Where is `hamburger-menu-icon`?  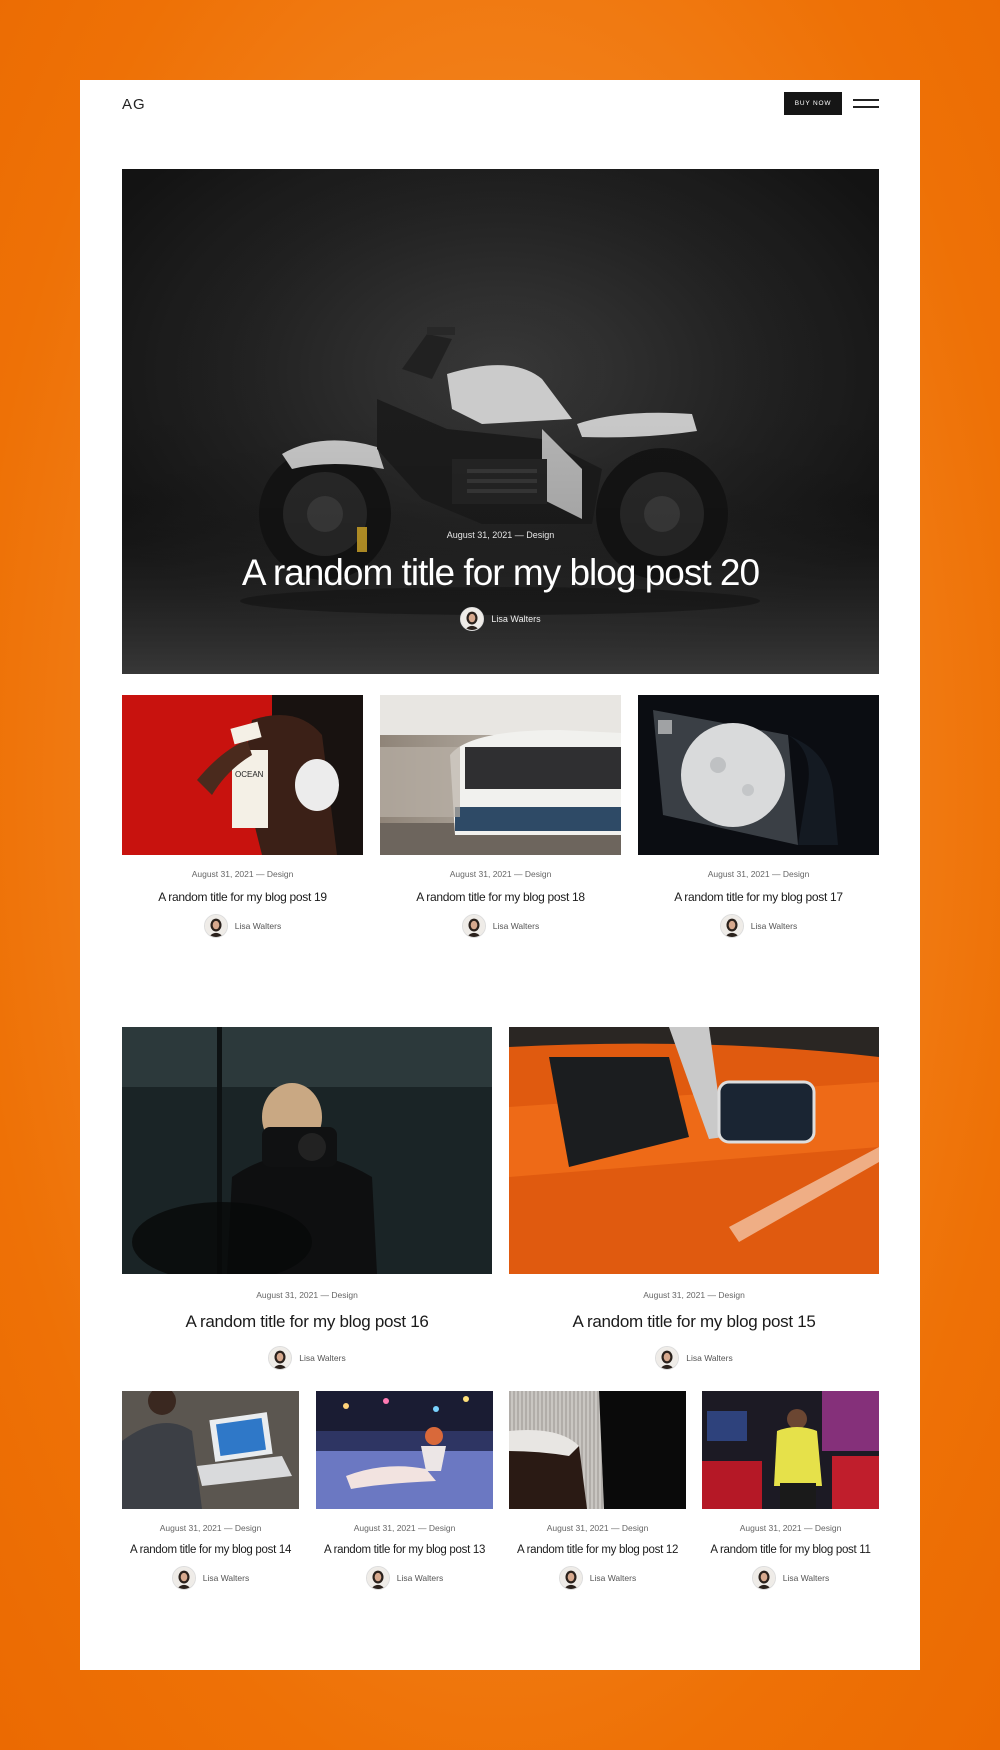
hamburger-menu-icon is located at coordinates (866, 103).